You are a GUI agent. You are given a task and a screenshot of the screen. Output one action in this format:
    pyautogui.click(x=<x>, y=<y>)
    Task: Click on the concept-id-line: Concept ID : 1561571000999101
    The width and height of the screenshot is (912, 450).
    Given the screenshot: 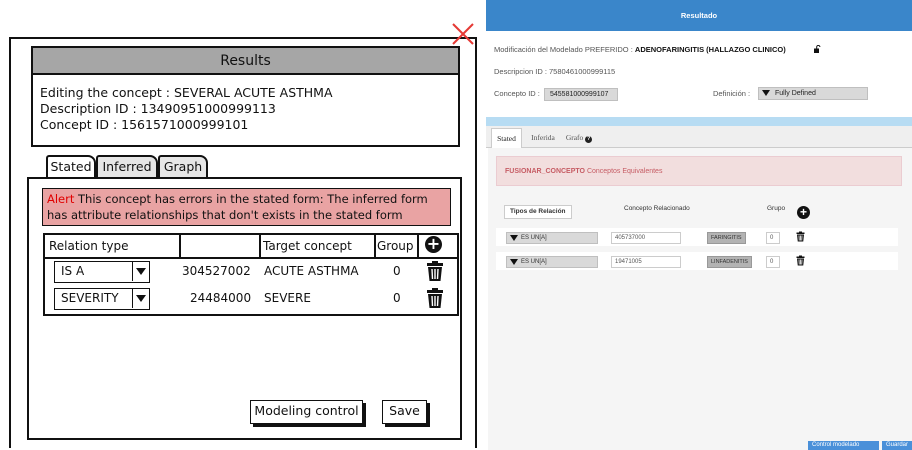 What is the action you would take?
    pyautogui.click(x=144, y=124)
    